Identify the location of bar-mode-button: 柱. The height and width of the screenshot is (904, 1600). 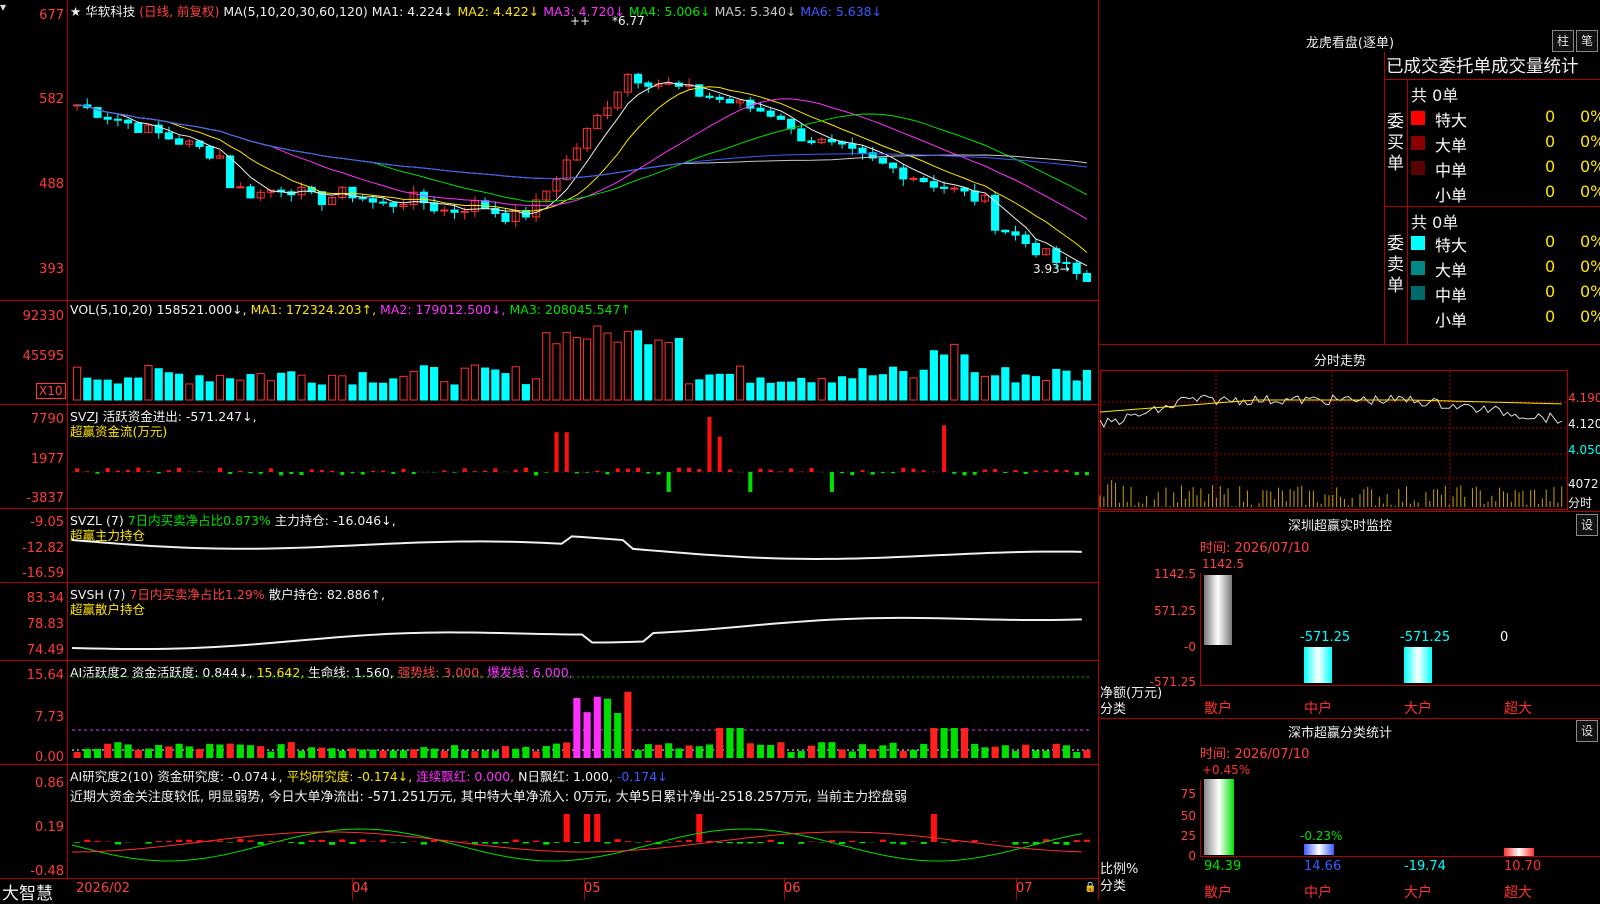
(1563, 41).